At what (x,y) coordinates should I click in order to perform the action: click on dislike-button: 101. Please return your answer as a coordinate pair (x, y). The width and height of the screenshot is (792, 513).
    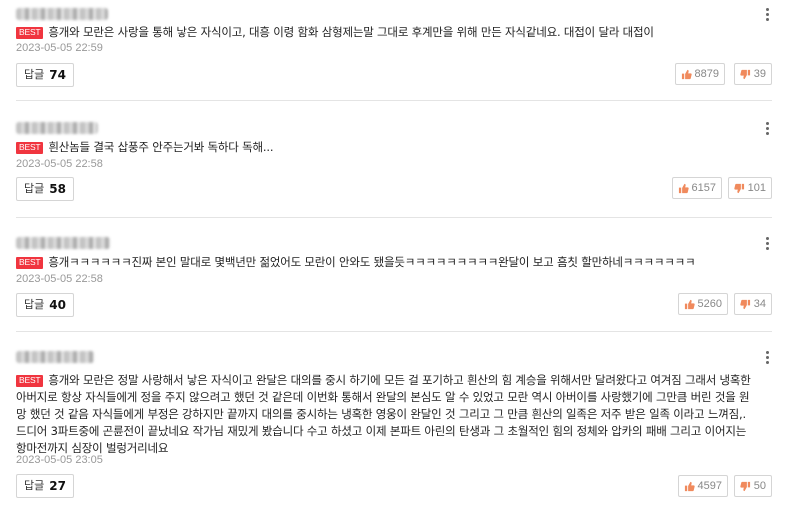
    Looking at the image, I should click on (749, 188).